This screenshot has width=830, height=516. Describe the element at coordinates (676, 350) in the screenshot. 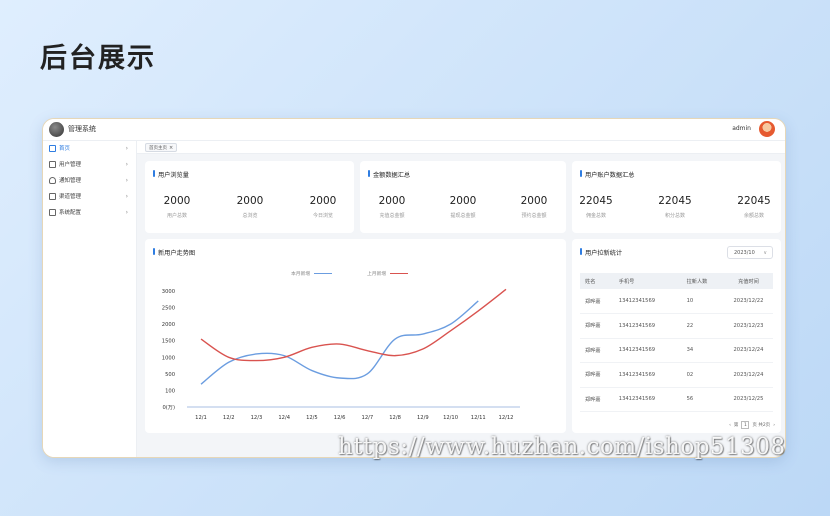

I see `table-row: 郑晔嘉 13412341569 34 2023/12/24` at that location.